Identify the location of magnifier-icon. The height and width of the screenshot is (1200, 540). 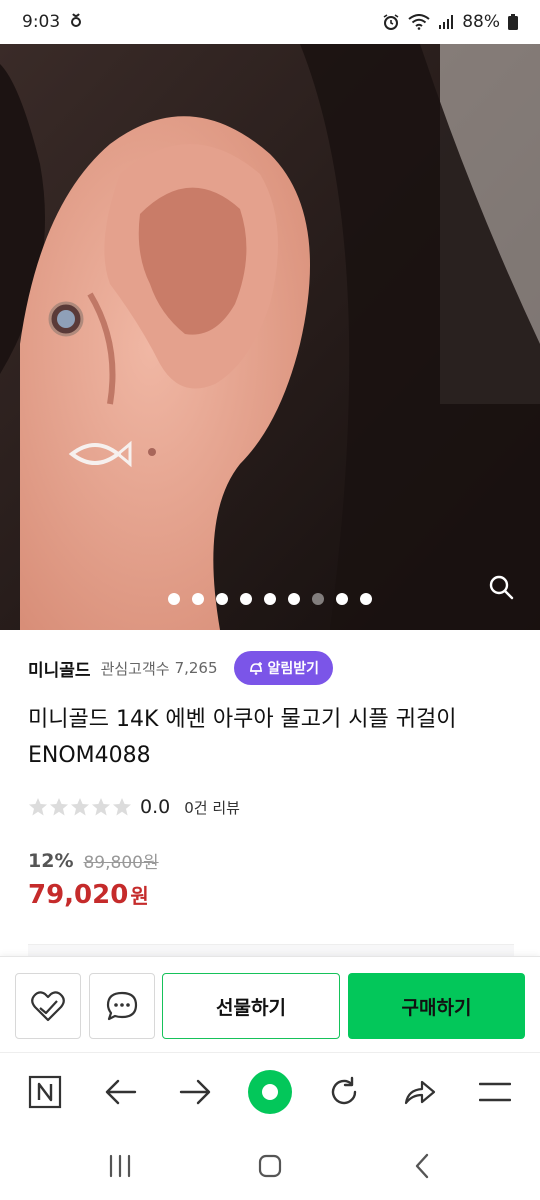
(501, 587).